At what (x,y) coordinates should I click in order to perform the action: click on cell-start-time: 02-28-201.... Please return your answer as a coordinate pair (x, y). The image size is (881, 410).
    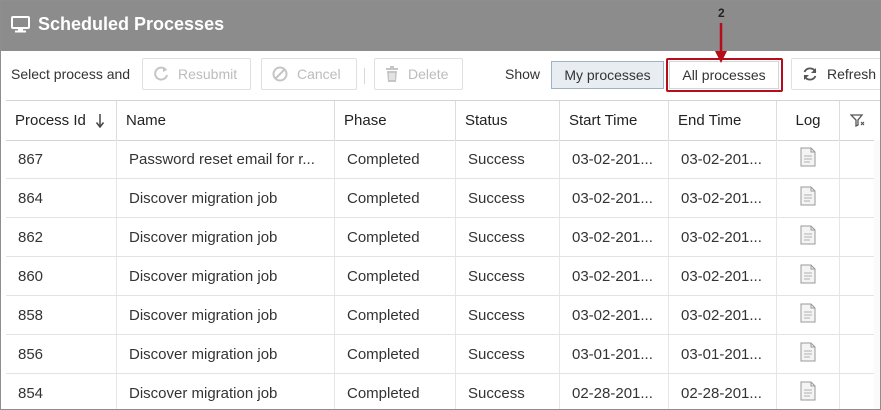
    Looking at the image, I should click on (614, 391).